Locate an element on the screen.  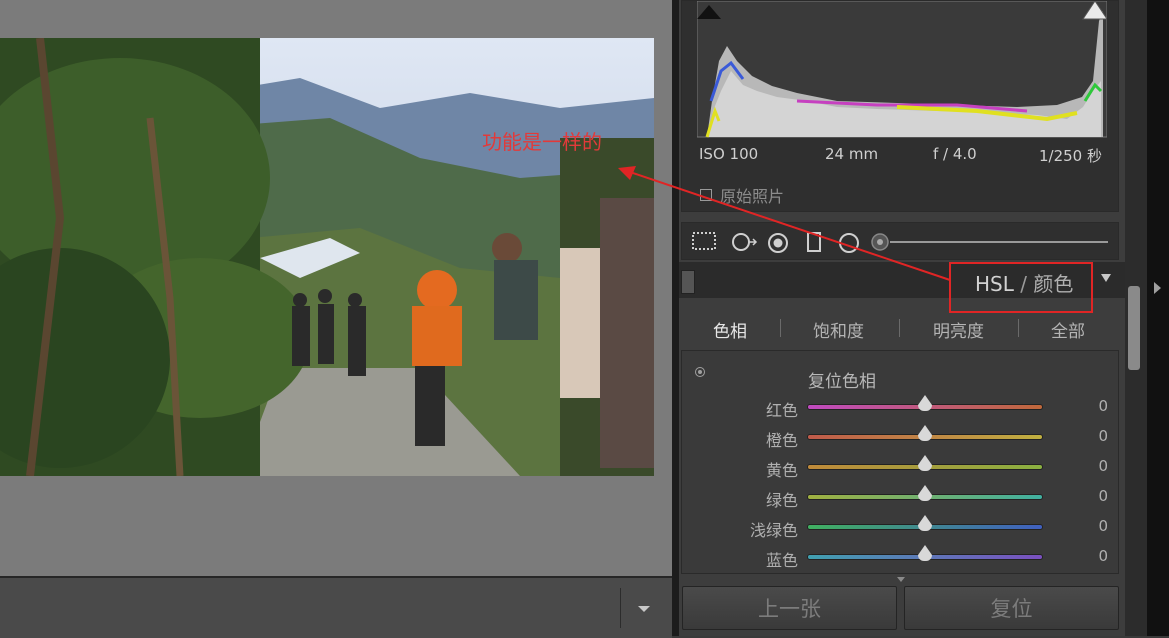
slider-label: 蓝色 is located at coordinates (781, 560).